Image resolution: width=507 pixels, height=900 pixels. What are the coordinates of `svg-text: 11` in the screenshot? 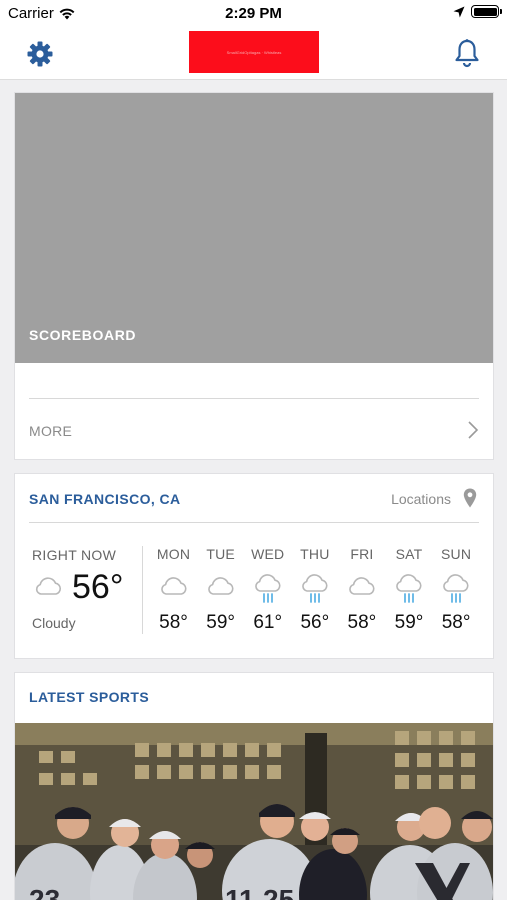 It's located at (240, 892).